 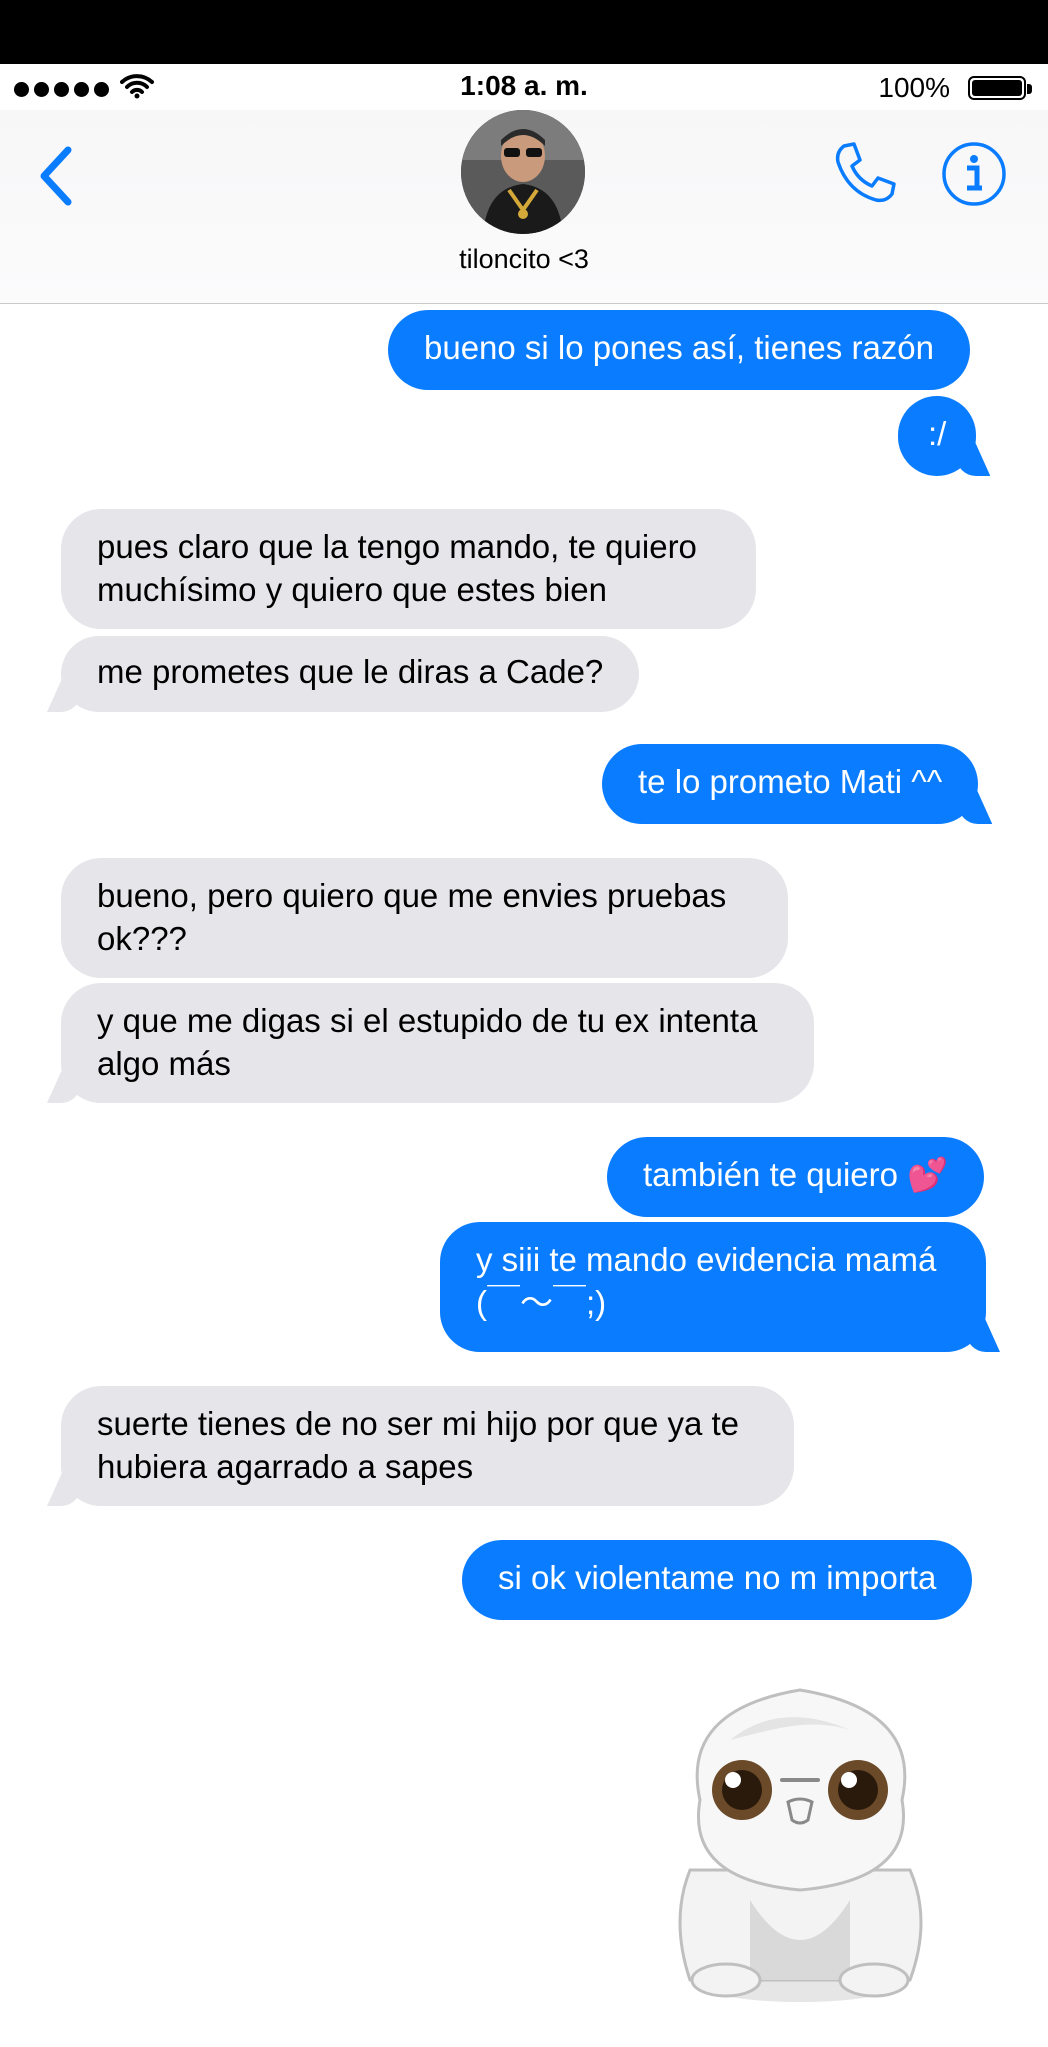 I want to click on top-black-bar, so click(x=524, y=32).